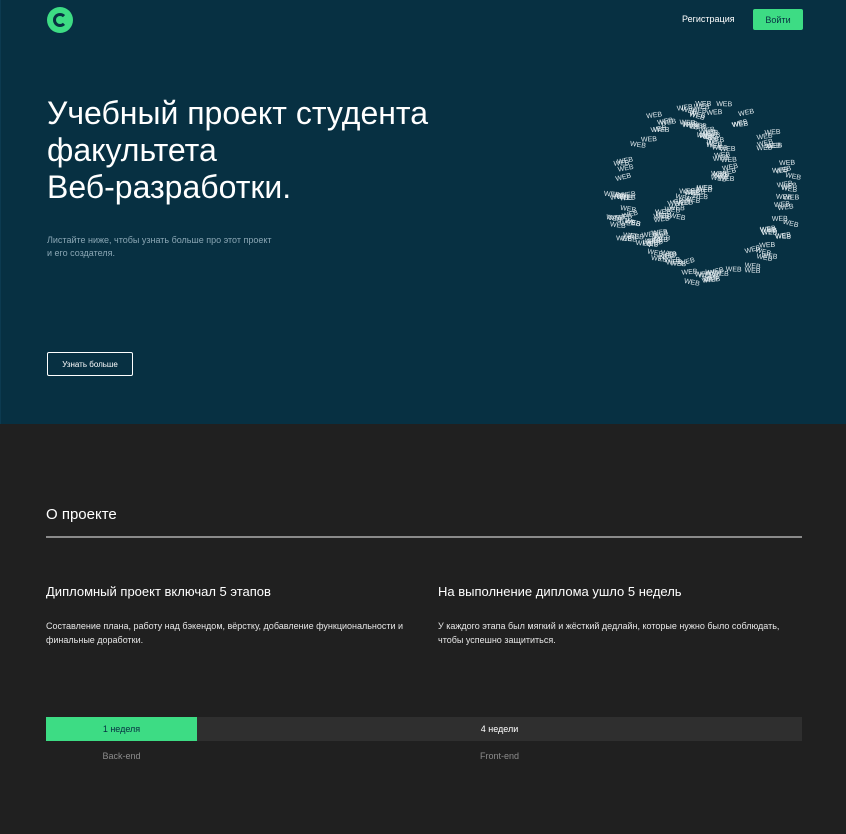  I want to click on c-logo-icon, so click(60, 20).